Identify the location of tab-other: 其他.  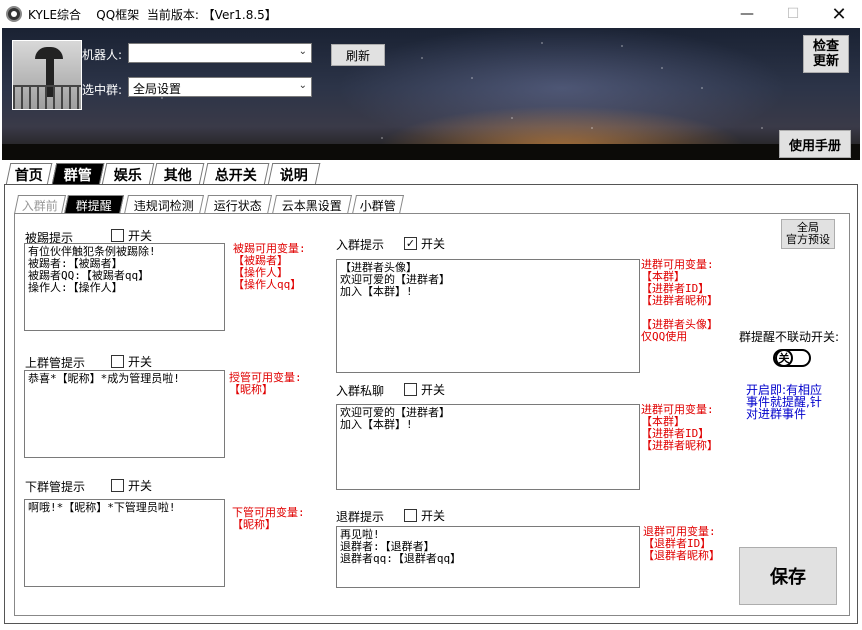
(178, 174).